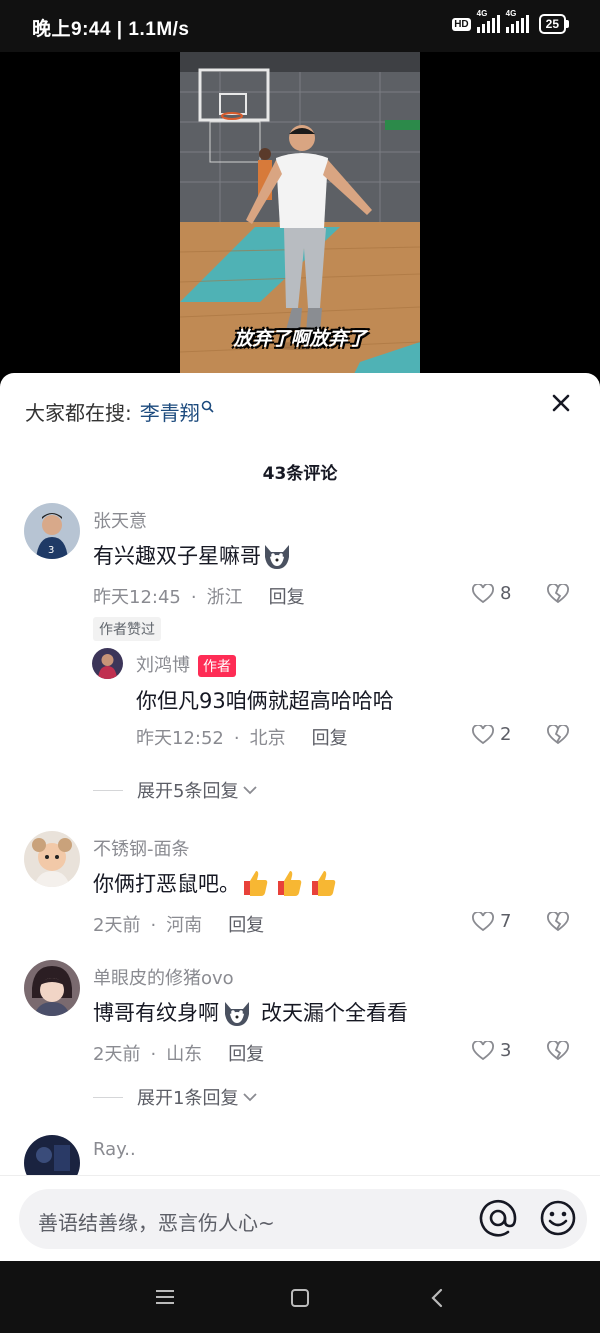 The width and height of the screenshot is (600, 1333). What do you see at coordinates (52, 531) in the screenshot?
I see `avatar: 3` at bounding box center [52, 531].